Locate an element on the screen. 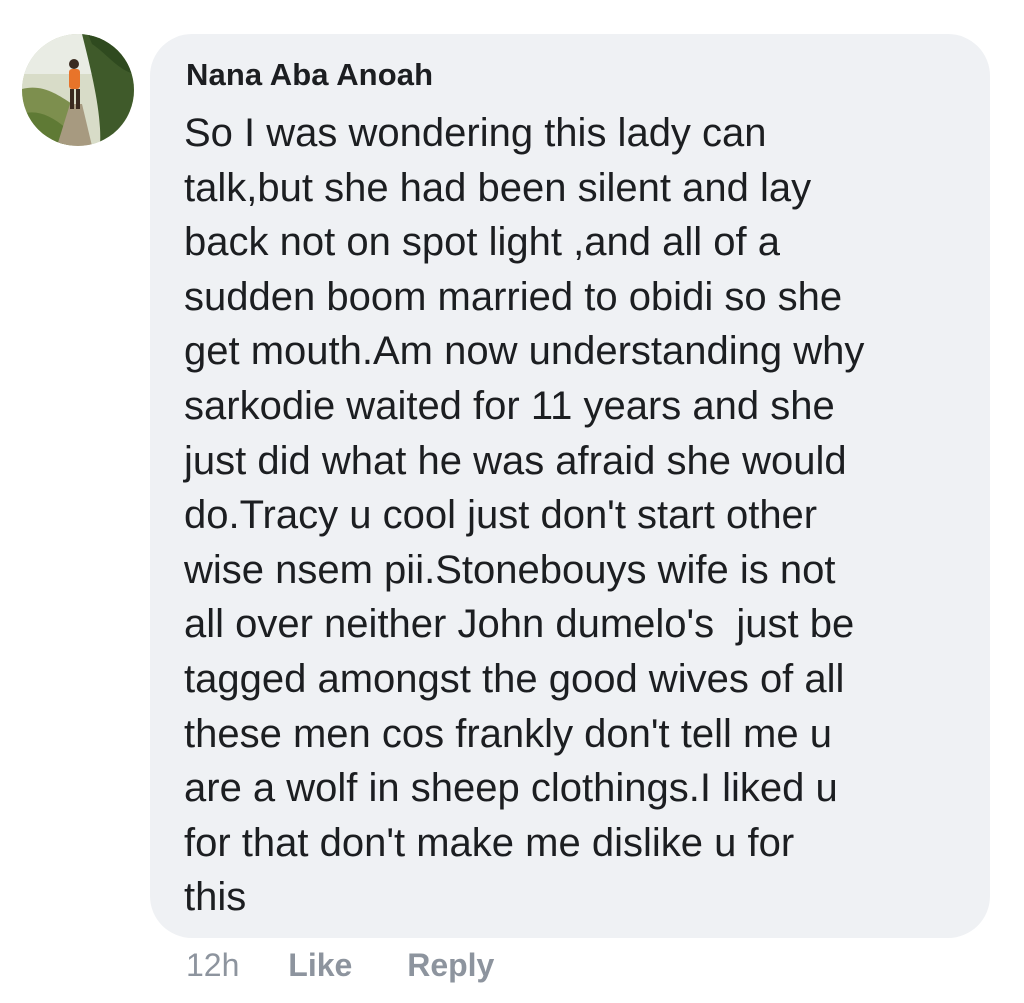  comment-text-line: just did what he was afraid she would is located at coordinates (515, 460).